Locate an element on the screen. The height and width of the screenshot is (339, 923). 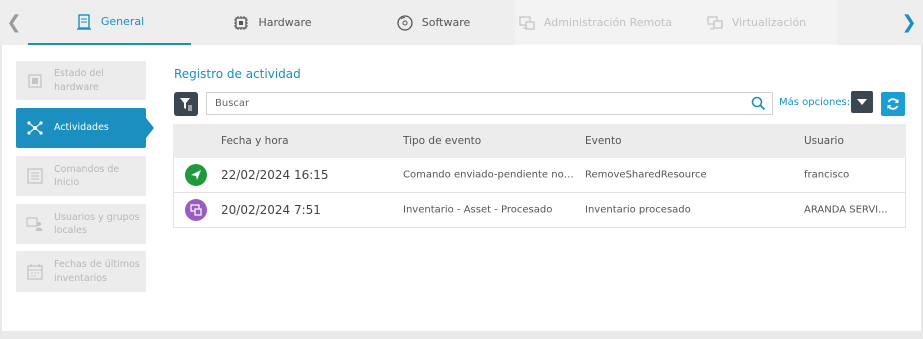
calendar-icon is located at coordinates (35, 271).